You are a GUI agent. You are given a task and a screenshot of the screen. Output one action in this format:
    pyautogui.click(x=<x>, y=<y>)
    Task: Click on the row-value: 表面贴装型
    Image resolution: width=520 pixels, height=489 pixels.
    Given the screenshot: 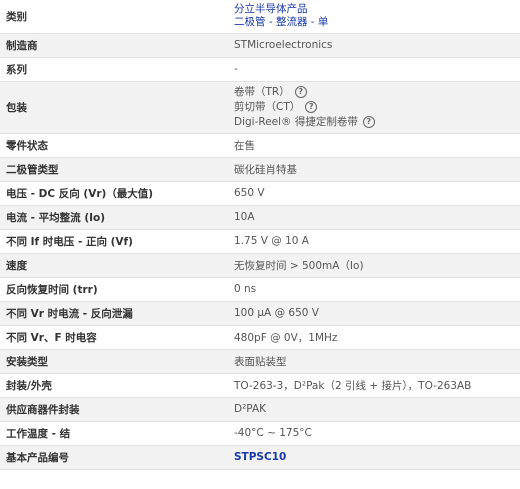 What is the action you would take?
    pyautogui.click(x=373, y=361)
    